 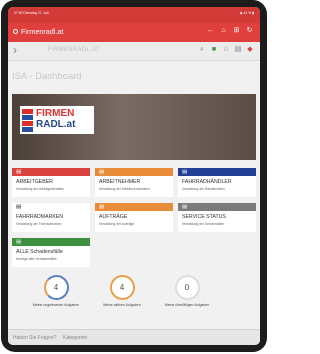 I want to click on task-counter: 4 Meine aktiven Aufgaben, so click(x=122, y=291).